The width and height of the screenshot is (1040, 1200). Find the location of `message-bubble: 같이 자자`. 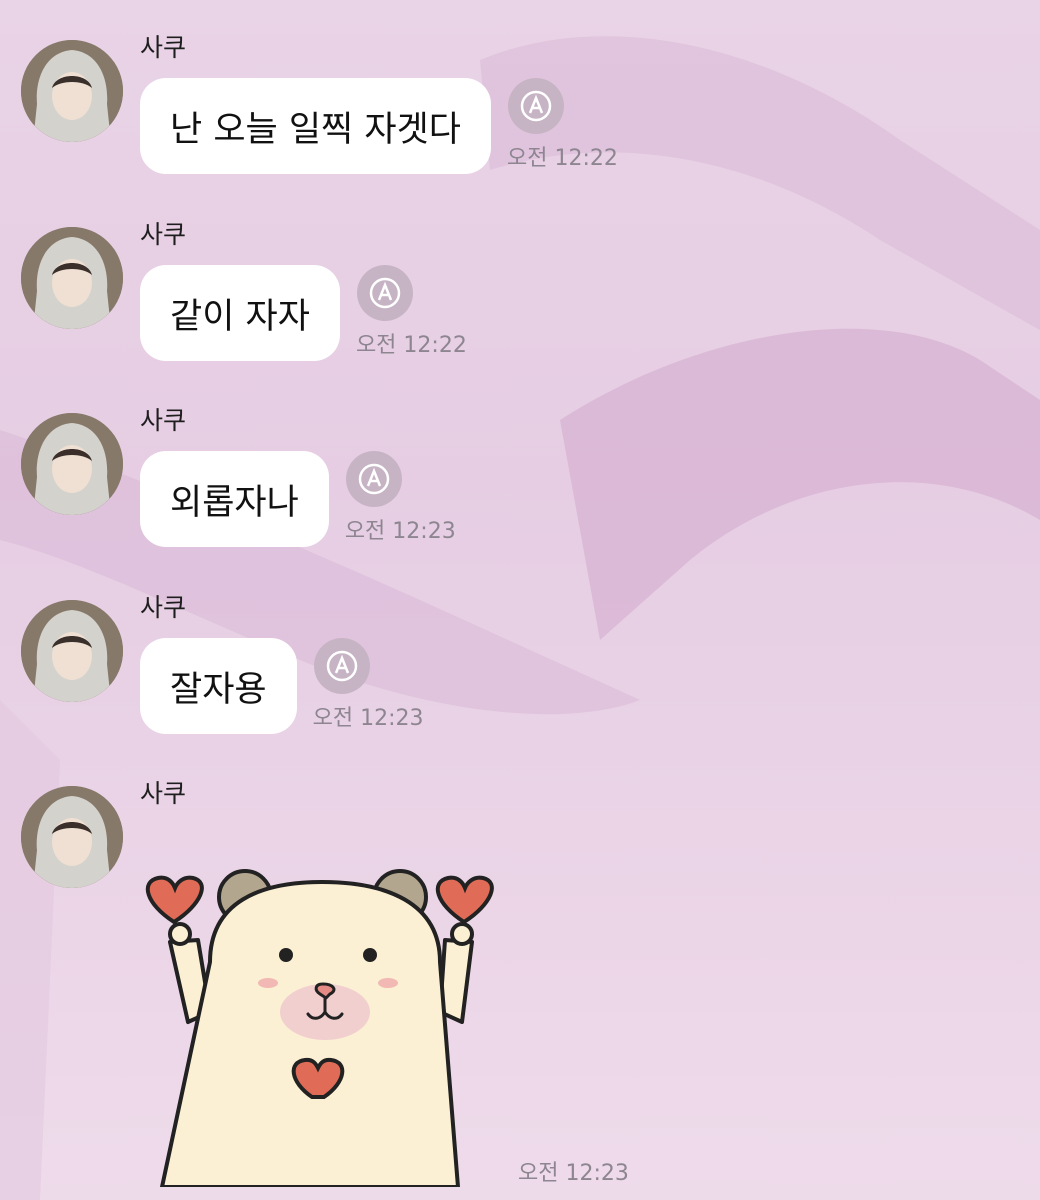

message-bubble: 같이 자자 is located at coordinates (240, 313).